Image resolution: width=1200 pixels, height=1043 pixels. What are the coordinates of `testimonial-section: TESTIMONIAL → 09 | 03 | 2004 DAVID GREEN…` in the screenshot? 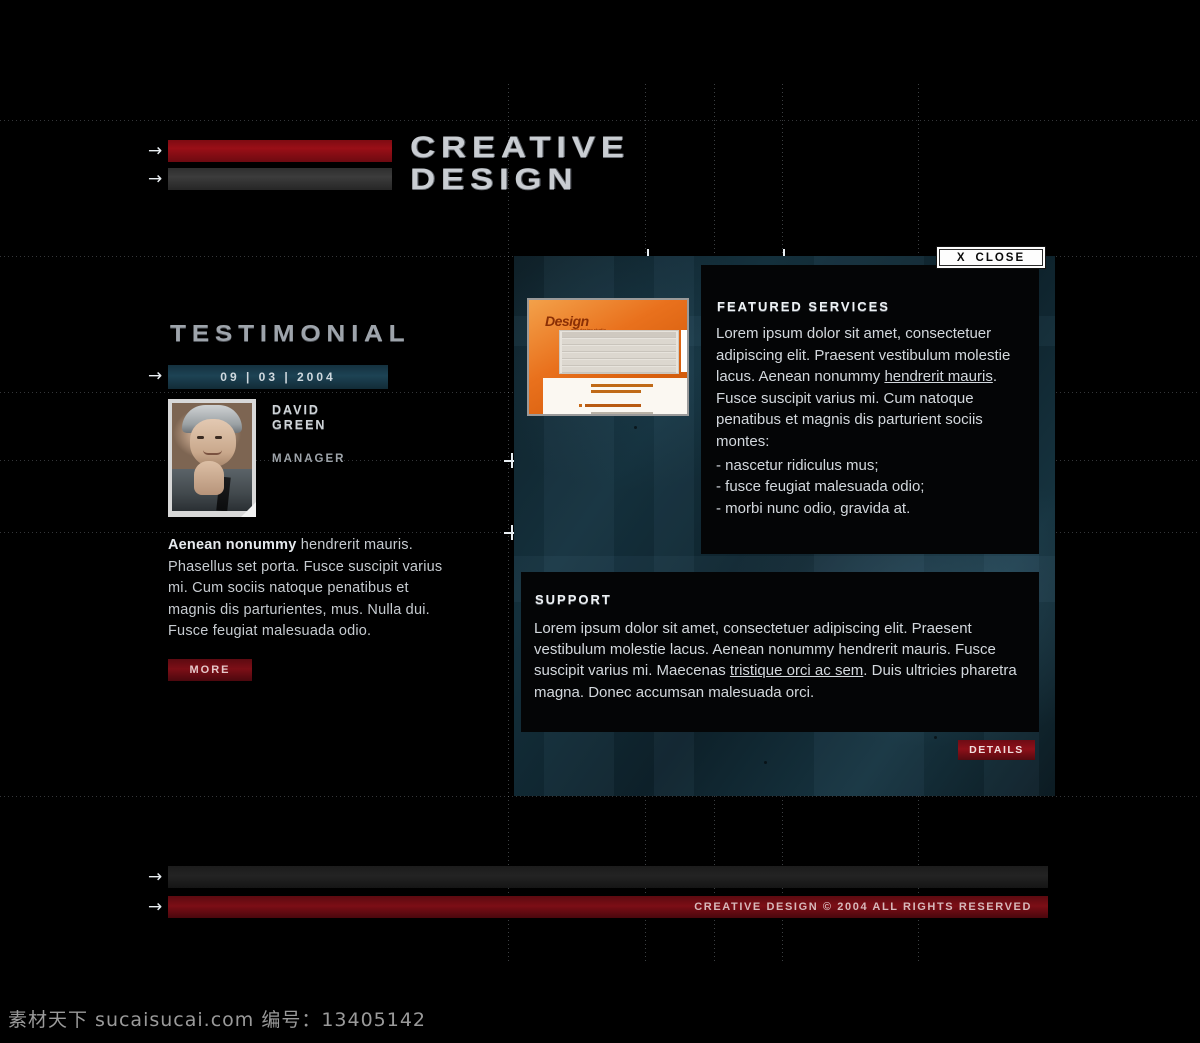 It's located at (303, 500).